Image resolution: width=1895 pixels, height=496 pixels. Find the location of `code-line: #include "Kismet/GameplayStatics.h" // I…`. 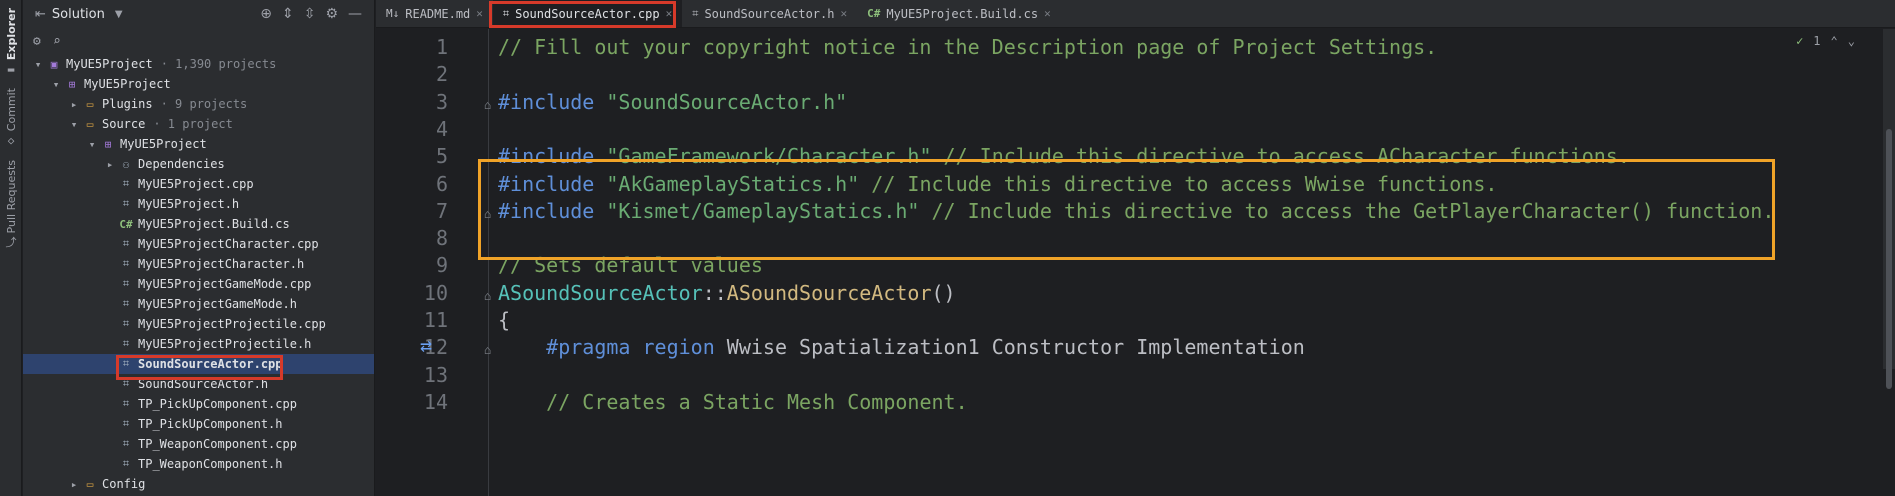

code-line: #include "Kismet/GameplayStatics.h" // I… is located at coordinates (1136, 211).